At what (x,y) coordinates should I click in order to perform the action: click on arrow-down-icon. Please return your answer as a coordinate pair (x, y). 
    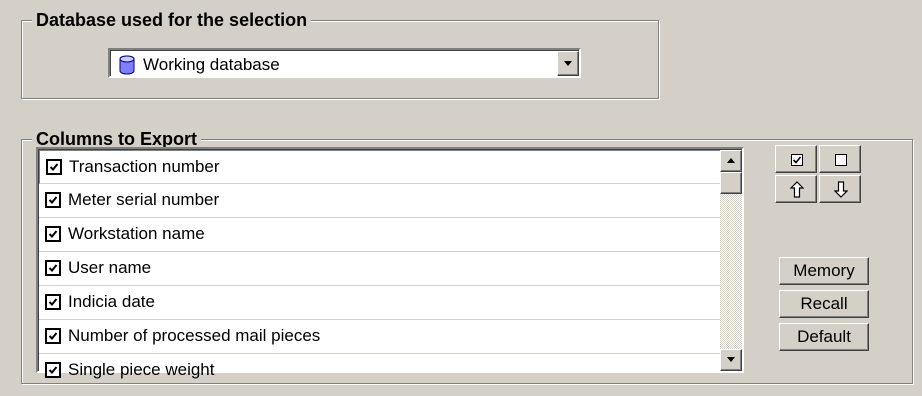
    Looking at the image, I should click on (841, 189).